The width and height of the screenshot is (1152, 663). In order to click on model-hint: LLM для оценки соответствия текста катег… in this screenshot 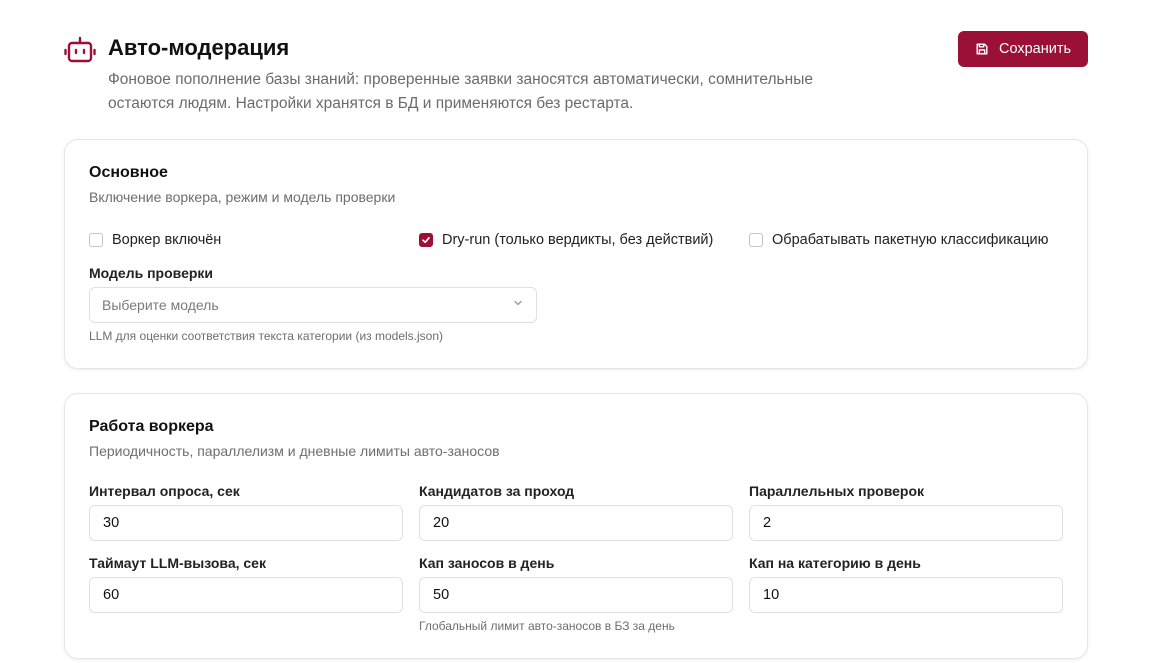, I will do `click(266, 336)`.